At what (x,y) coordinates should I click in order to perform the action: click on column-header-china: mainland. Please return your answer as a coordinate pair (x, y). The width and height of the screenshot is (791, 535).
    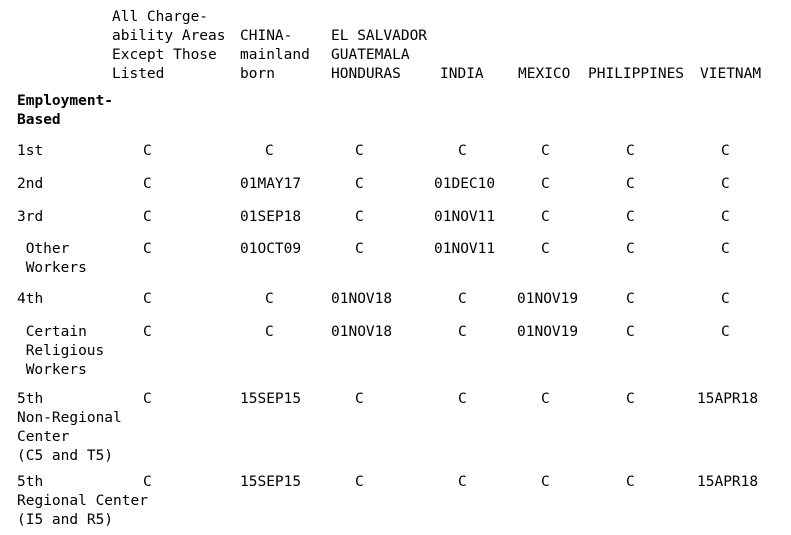
    Looking at the image, I should click on (275, 55).